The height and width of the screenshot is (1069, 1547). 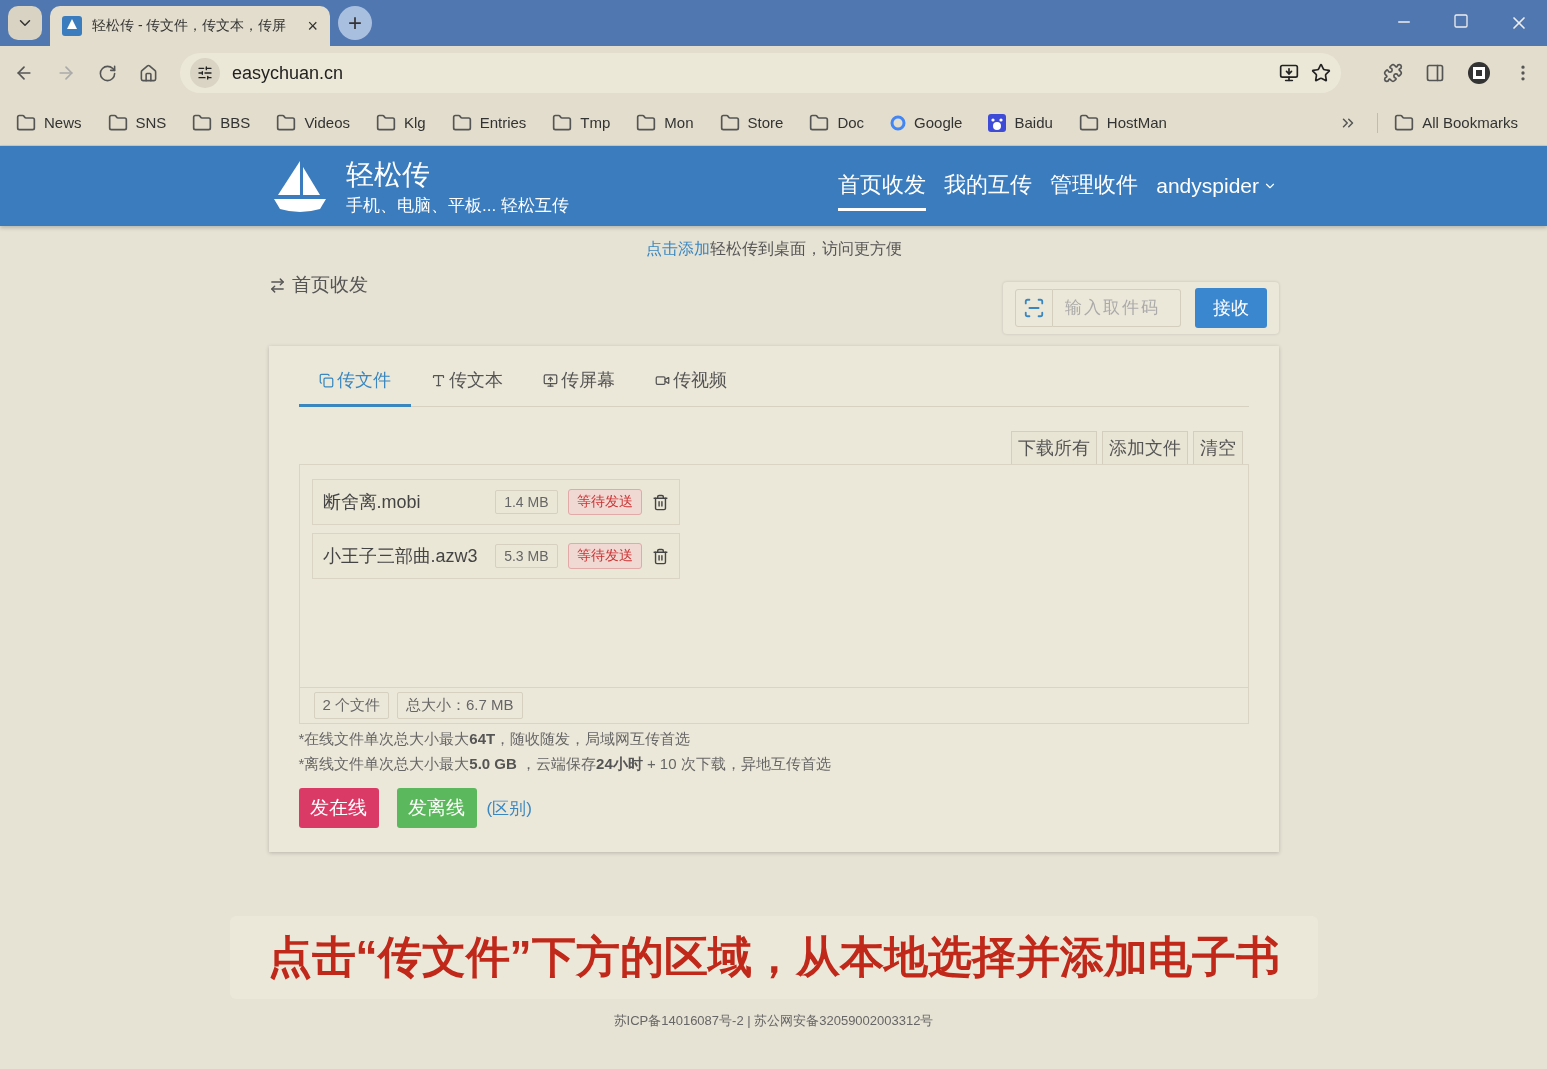 What do you see at coordinates (671, 122) in the screenshot?
I see `bookmark-item: Mon` at bounding box center [671, 122].